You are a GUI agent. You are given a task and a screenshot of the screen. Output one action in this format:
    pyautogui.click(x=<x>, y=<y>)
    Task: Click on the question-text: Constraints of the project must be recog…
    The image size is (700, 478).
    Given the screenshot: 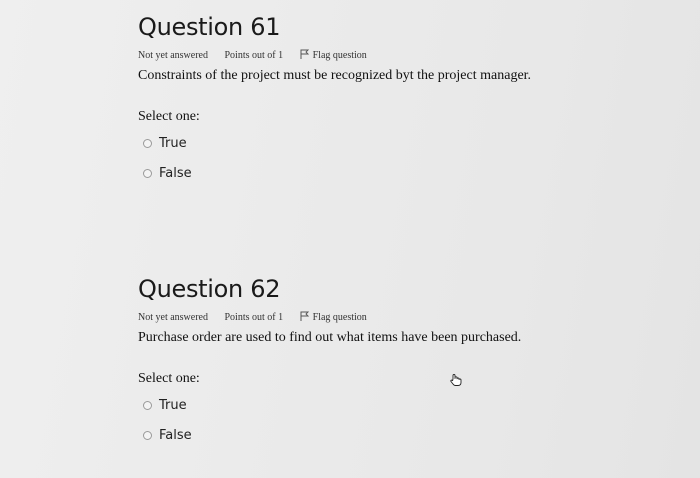 What is the action you would take?
    pyautogui.click(x=335, y=75)
    